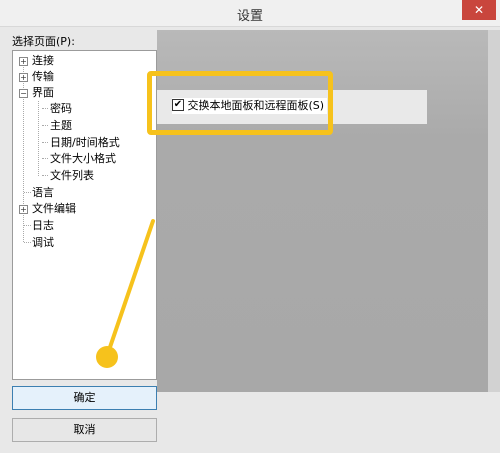  I want to click on ok-button: 确定, so click(84, 398).